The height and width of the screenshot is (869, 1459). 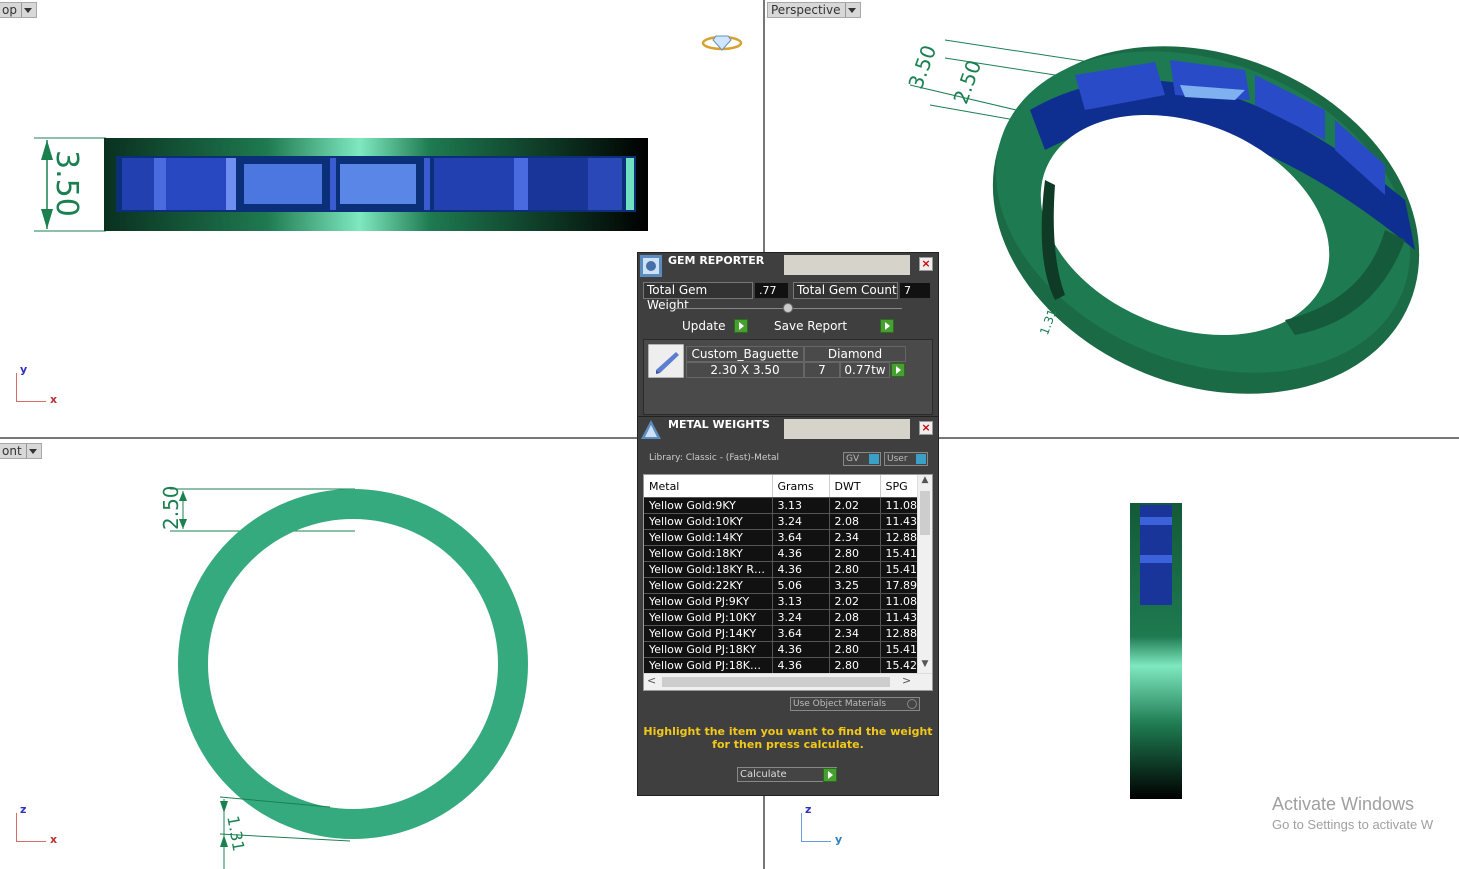 What do you see at coordinates (54, 399) in the screenshot?
I see `axis-x-label: x` at bounding box center [54, 399].